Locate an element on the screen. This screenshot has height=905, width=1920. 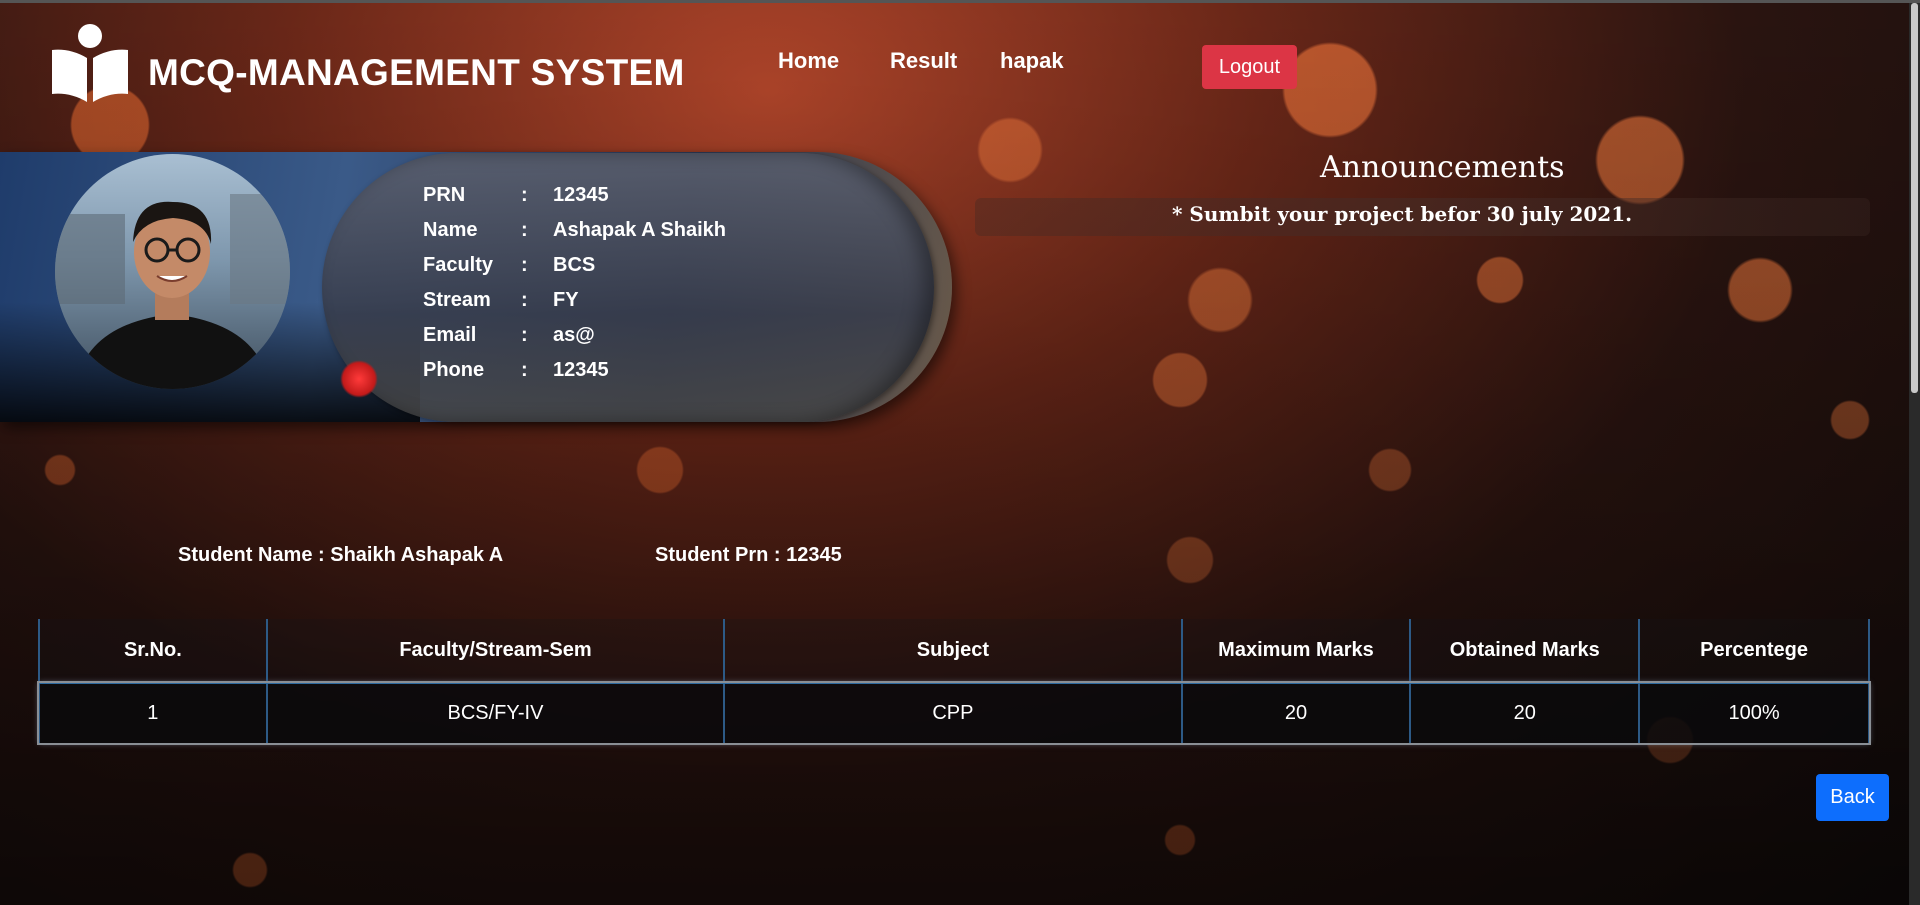
column-header: Sr.No. is located at coordinates (153, 651).